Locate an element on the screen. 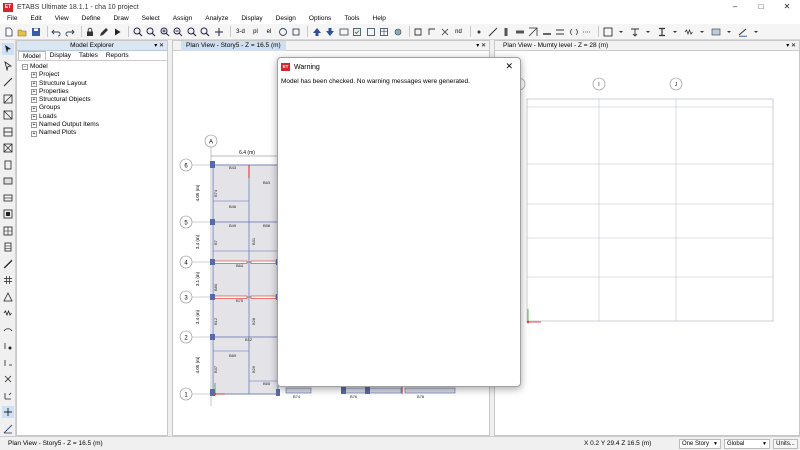 This screenshot has width=800, height=450. tree-node-loads: + Loads is located at coordinates (94, 117).